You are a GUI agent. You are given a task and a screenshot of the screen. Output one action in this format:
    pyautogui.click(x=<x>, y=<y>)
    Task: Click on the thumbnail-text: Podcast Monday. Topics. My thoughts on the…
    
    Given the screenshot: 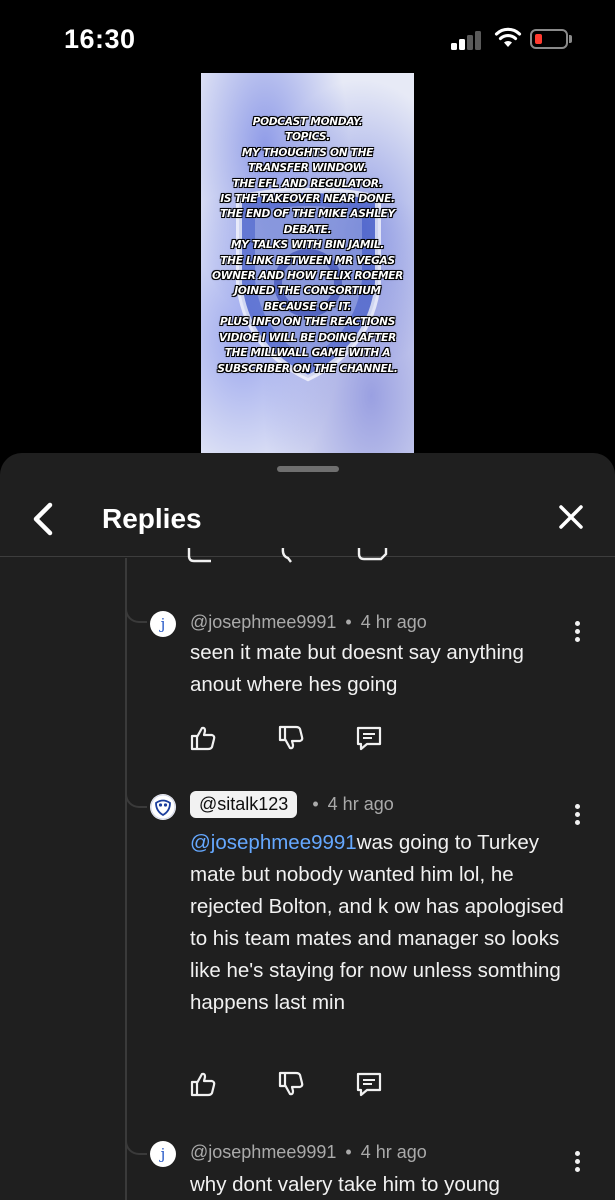 What is the action you would take?
    pyautogui.click(x=307, y=246)
    